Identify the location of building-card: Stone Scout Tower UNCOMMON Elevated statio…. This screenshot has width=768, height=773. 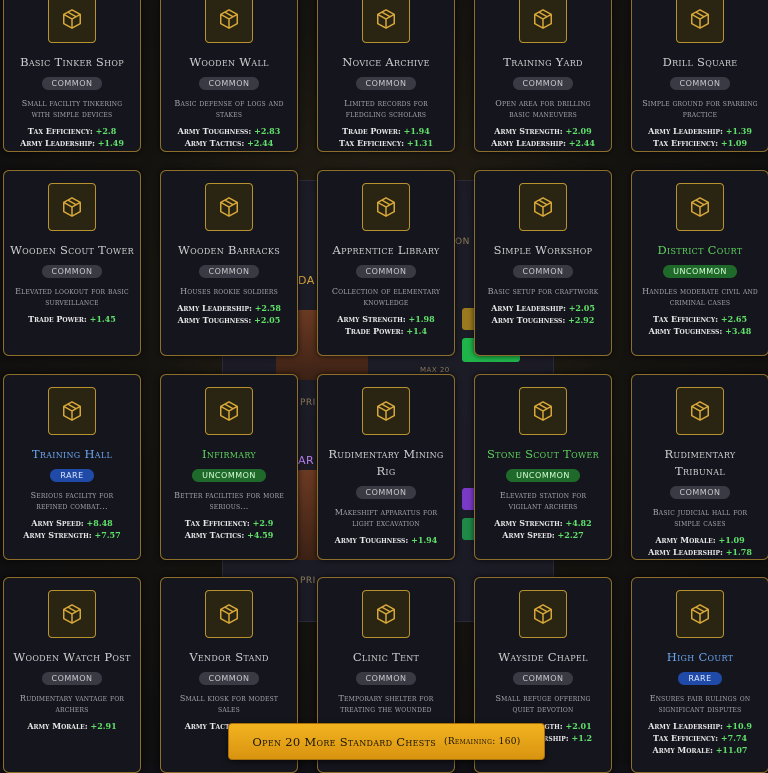
(543, 467).